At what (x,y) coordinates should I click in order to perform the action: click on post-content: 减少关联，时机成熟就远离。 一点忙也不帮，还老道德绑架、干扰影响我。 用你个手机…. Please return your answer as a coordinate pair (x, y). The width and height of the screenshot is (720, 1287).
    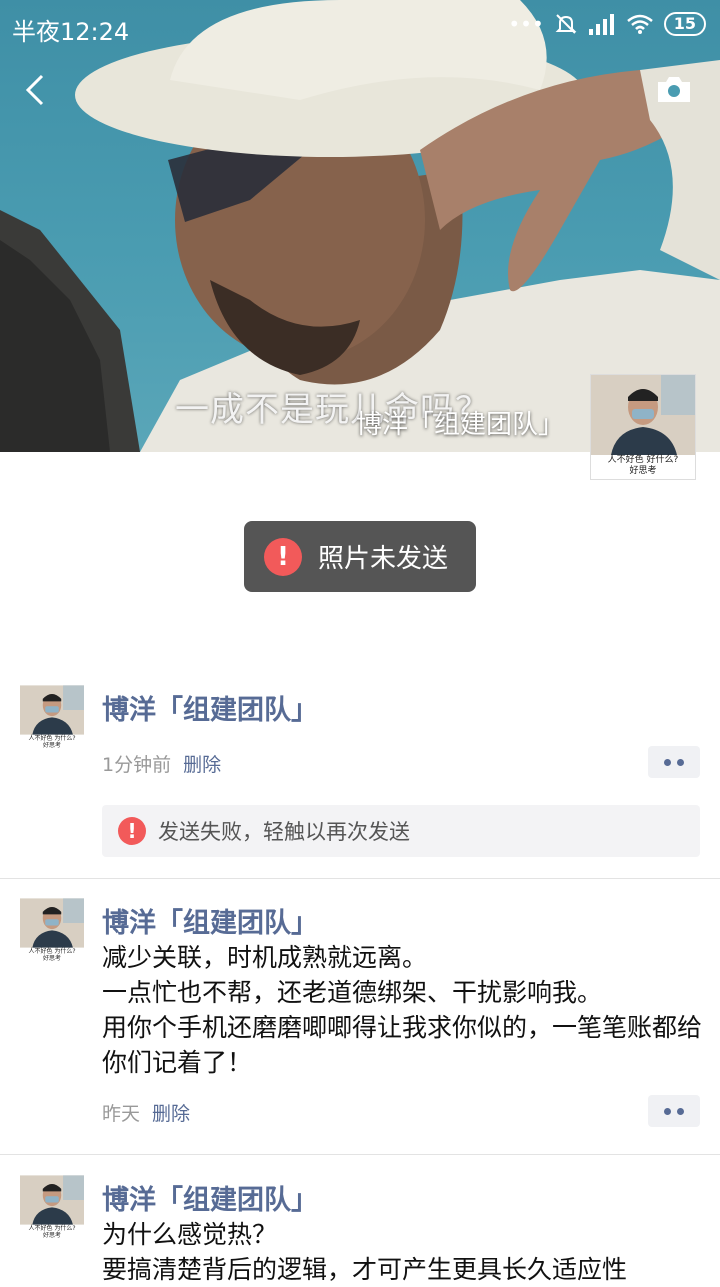
    Looking at the image, I should click on (402, 1010).